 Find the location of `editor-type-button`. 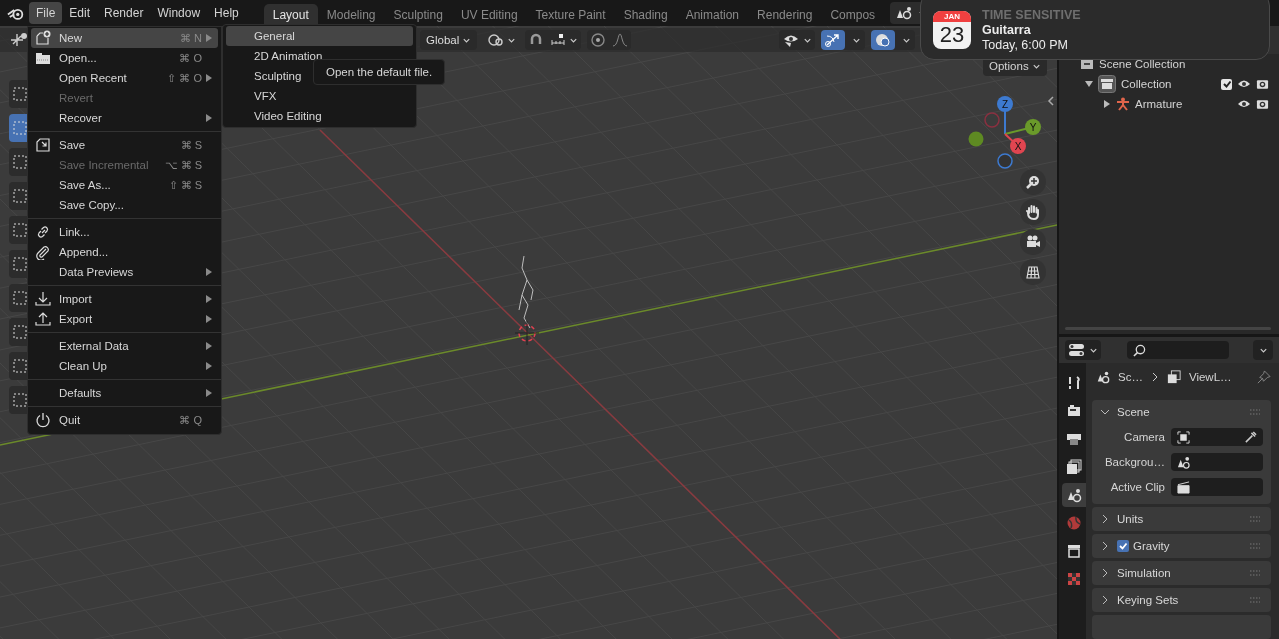

editor-type-button is located at coordinates (1083, 350).